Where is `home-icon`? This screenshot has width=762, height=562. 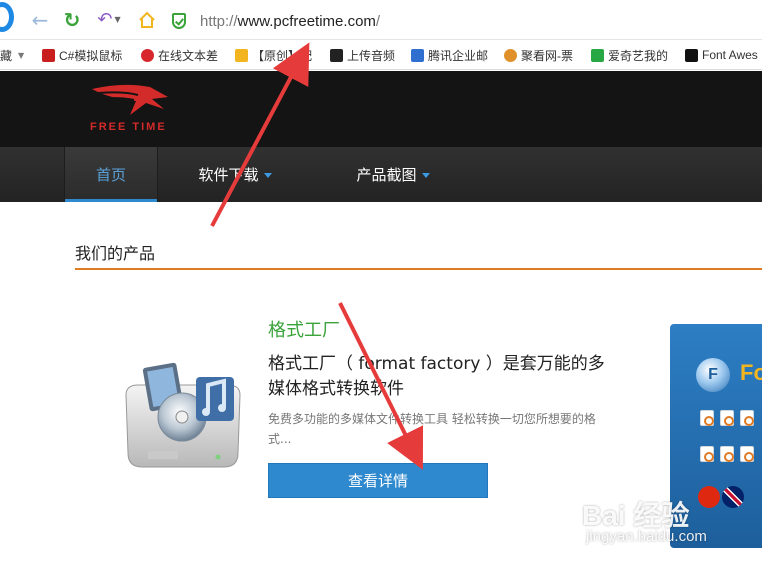 home-icon is located at coordinates (147, 19).